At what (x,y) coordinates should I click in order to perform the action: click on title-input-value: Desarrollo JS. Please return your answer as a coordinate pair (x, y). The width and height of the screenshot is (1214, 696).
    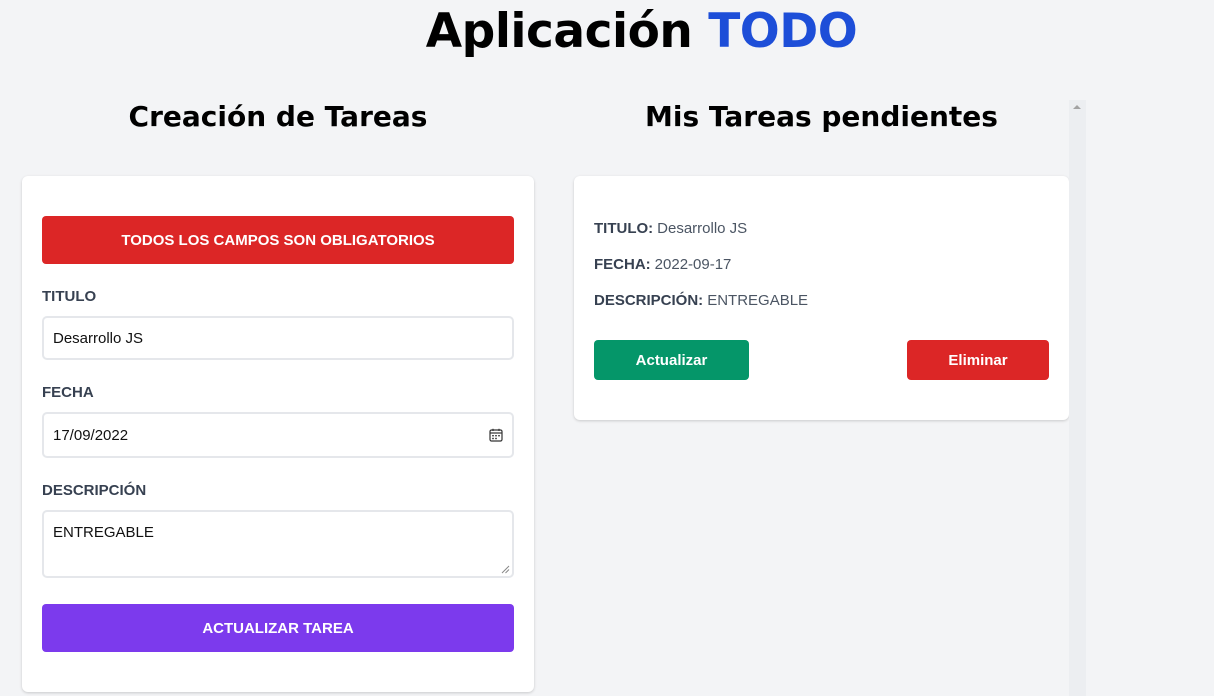
    Looking at the image, I should click on (98, 338).